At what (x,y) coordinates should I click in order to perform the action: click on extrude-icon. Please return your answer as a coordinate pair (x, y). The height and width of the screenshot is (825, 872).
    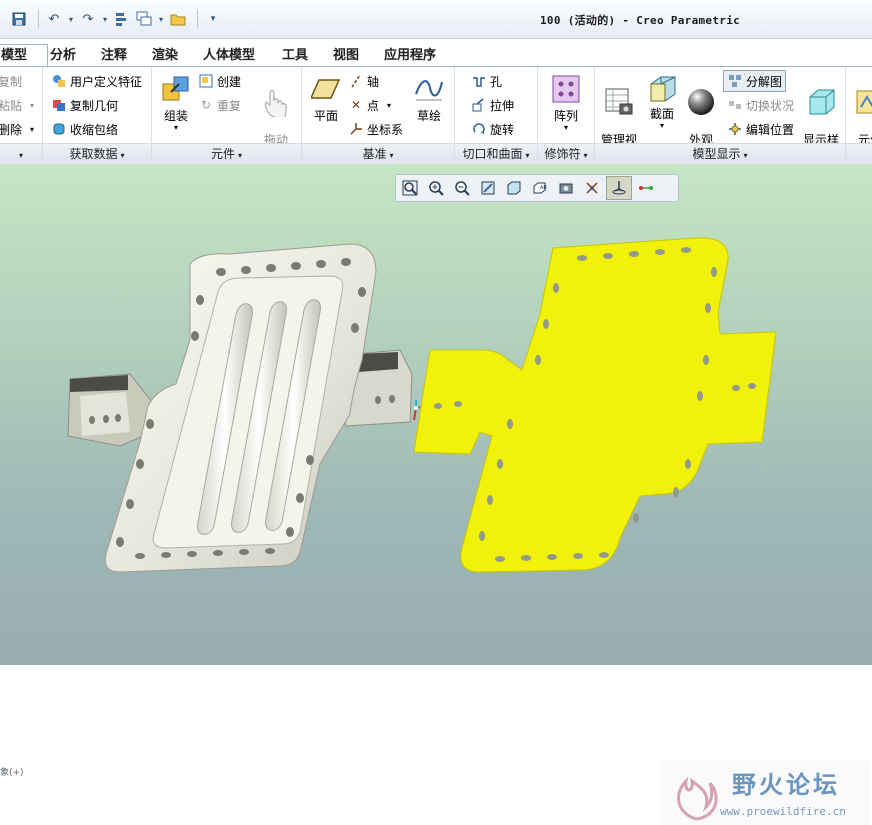
    Looking at the image, I should click on (479, 105).